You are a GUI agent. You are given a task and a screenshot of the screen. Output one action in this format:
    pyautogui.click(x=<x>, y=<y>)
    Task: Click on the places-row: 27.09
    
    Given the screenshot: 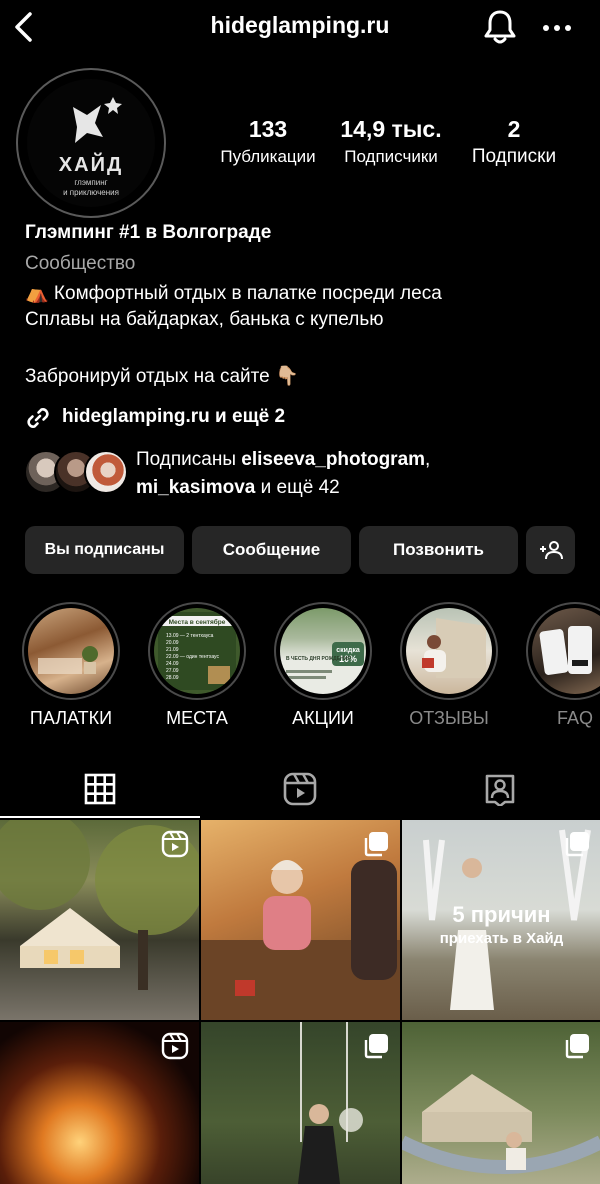 What is the action you would take?
    pyautogui.click(x=172, y=671)
    